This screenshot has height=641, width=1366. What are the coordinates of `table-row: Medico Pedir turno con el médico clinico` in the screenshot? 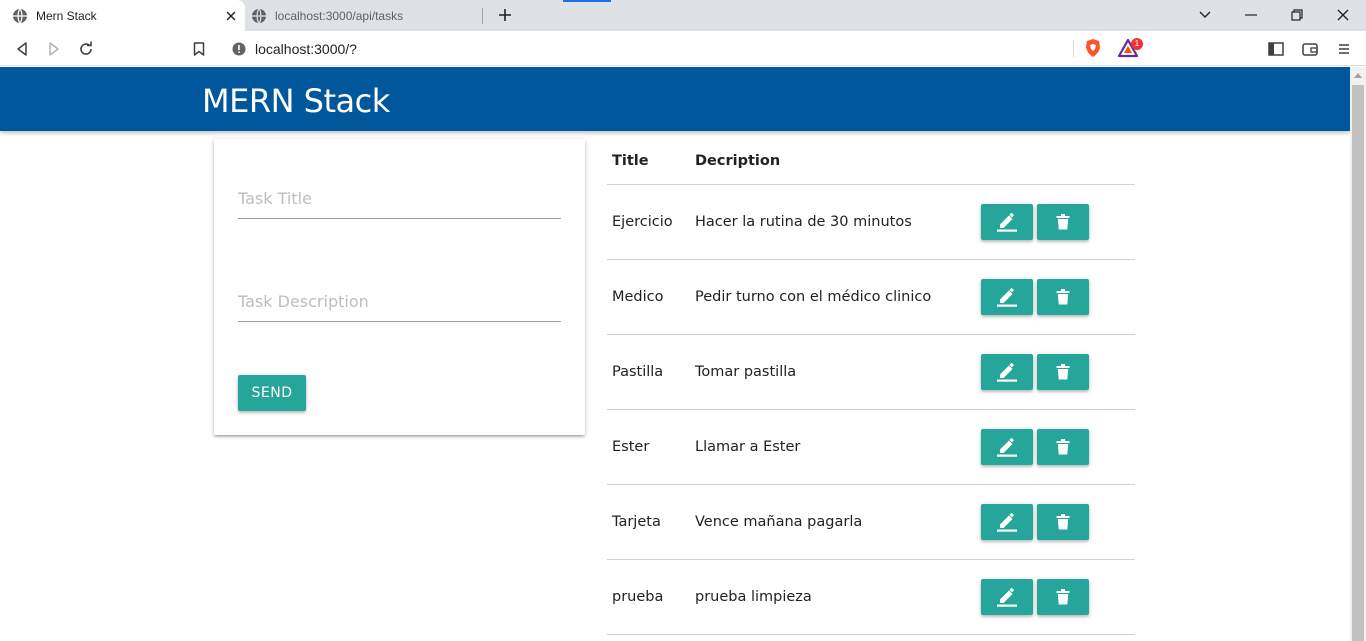 It's located at (871, 297).